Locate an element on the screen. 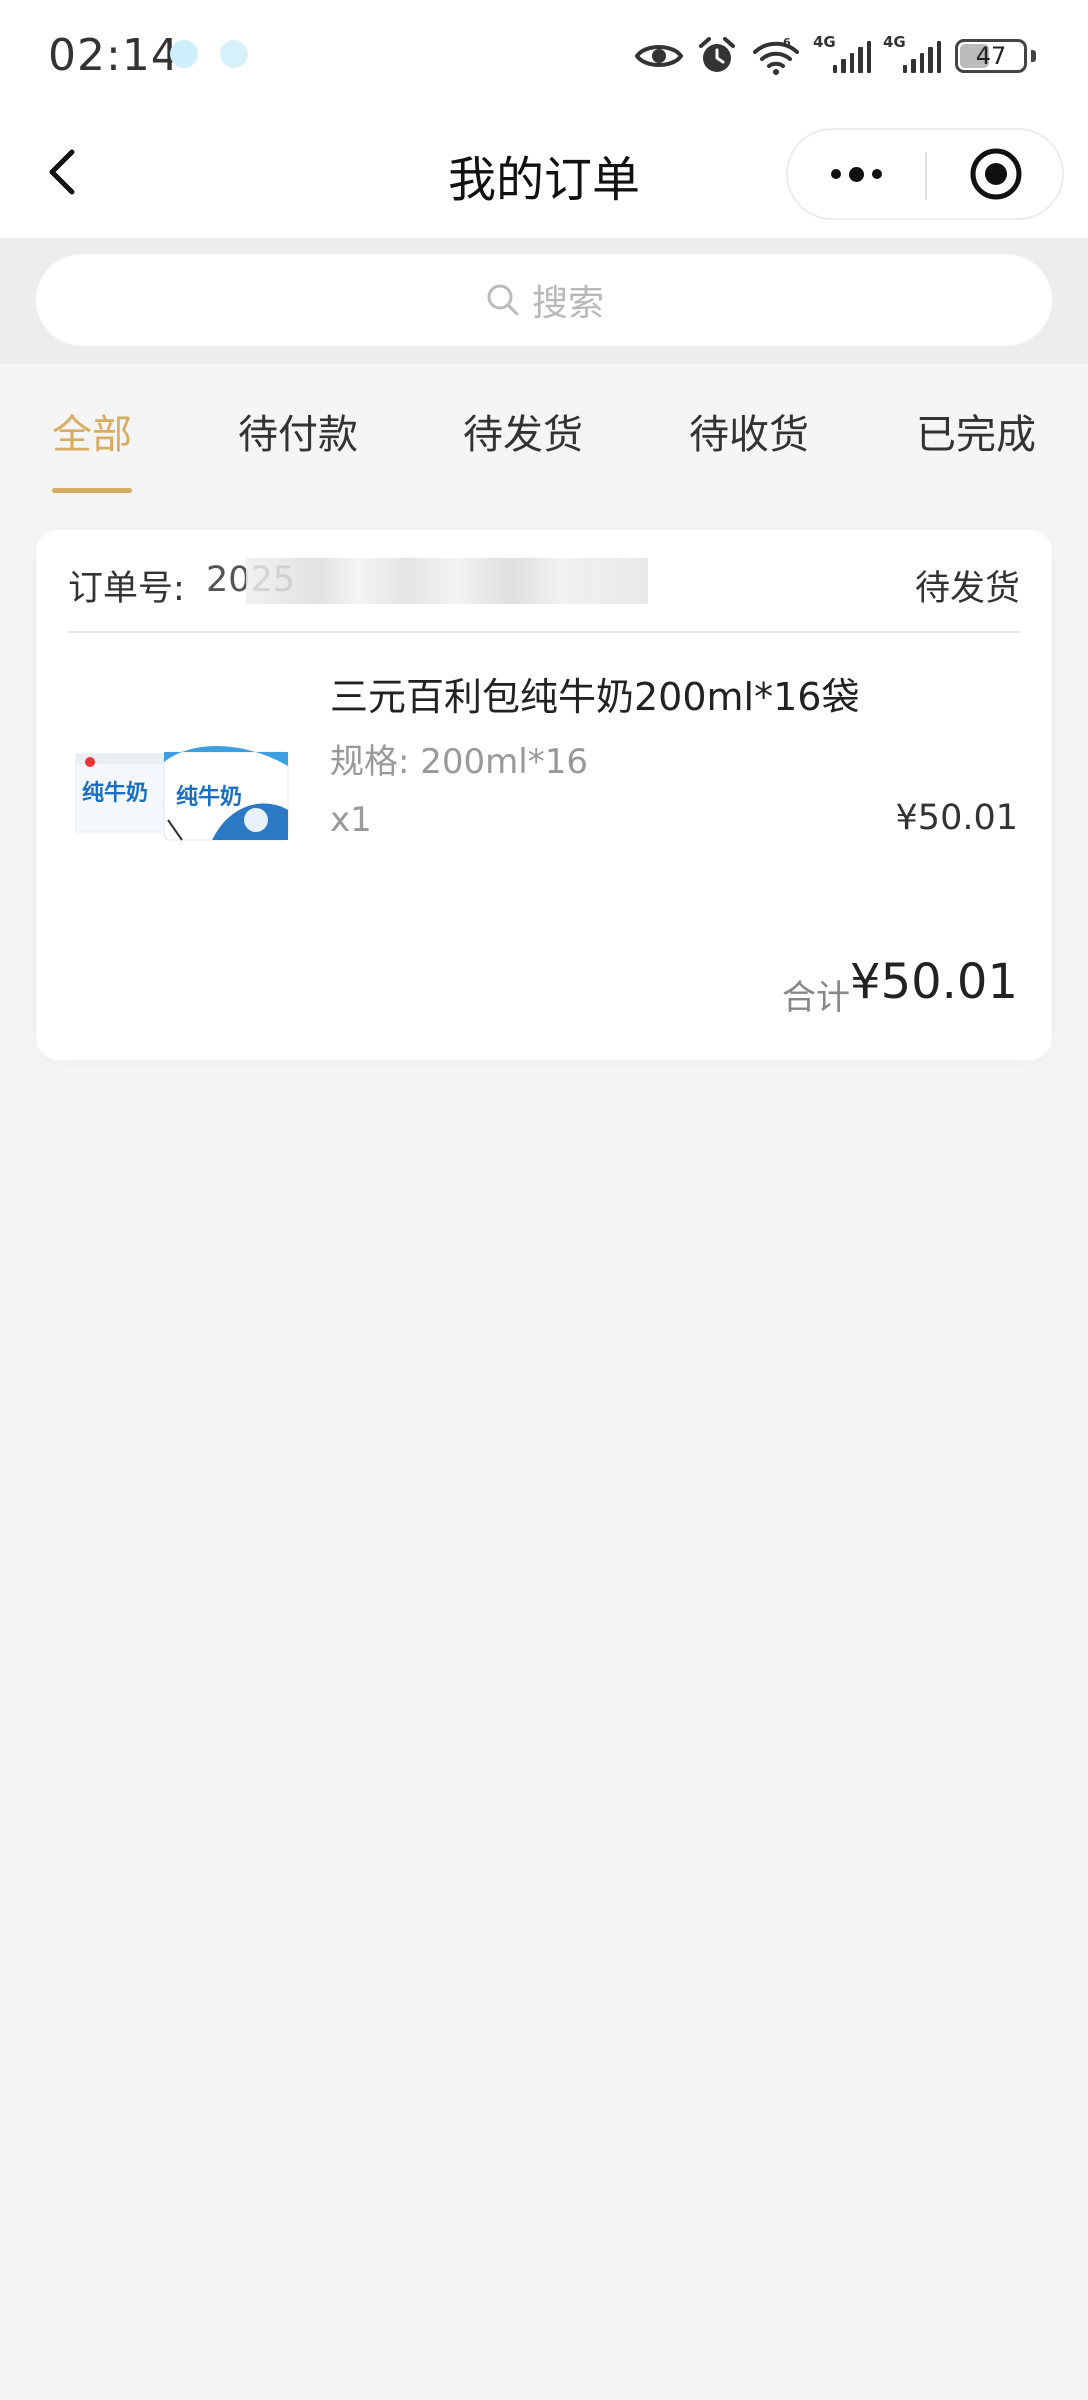  product-spec: 规格: 200ml*16 is located at coordinates (459, 762).